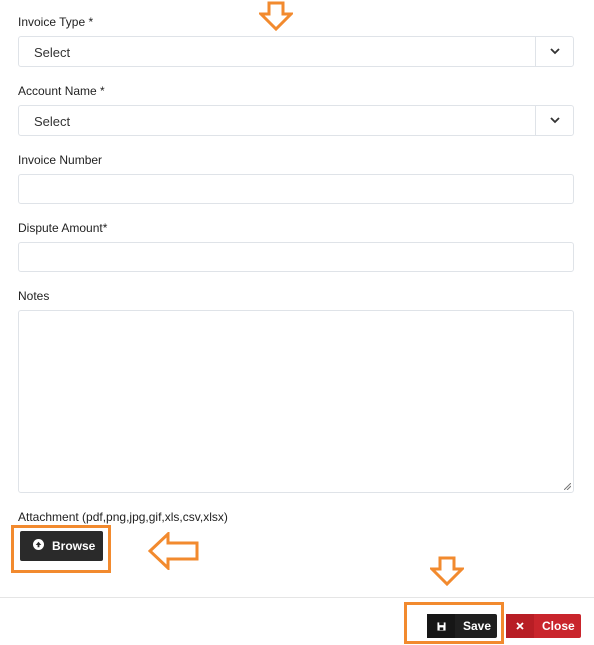 Image resolution: width=594 pixels, height=645 pixels. I want to click on dispute-amount-input, so click(296, 257).